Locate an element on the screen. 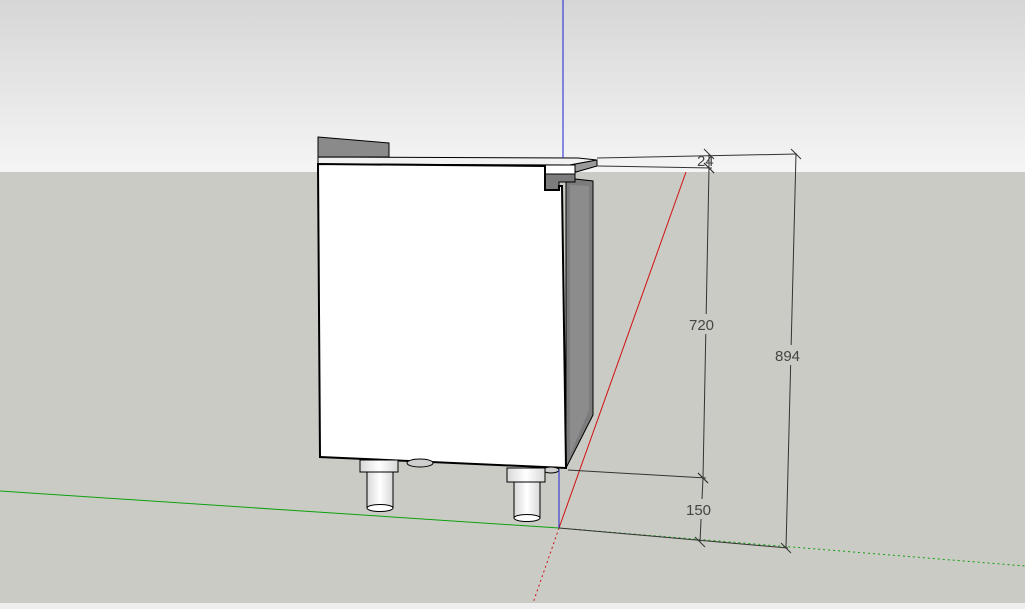 The height and width of the screenshot is (609, 1025). cabinet-front-panel is located at coordinates (442, 316).